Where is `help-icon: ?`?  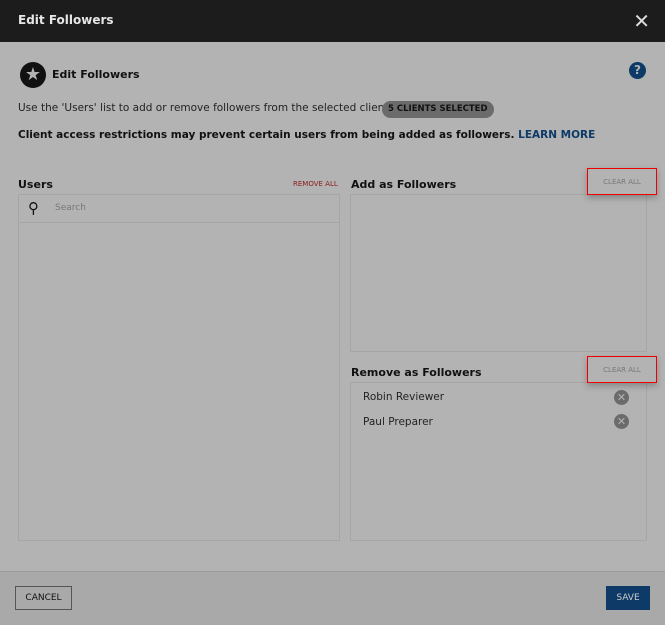
help-icon: ? is located at coordinates (637, 70).